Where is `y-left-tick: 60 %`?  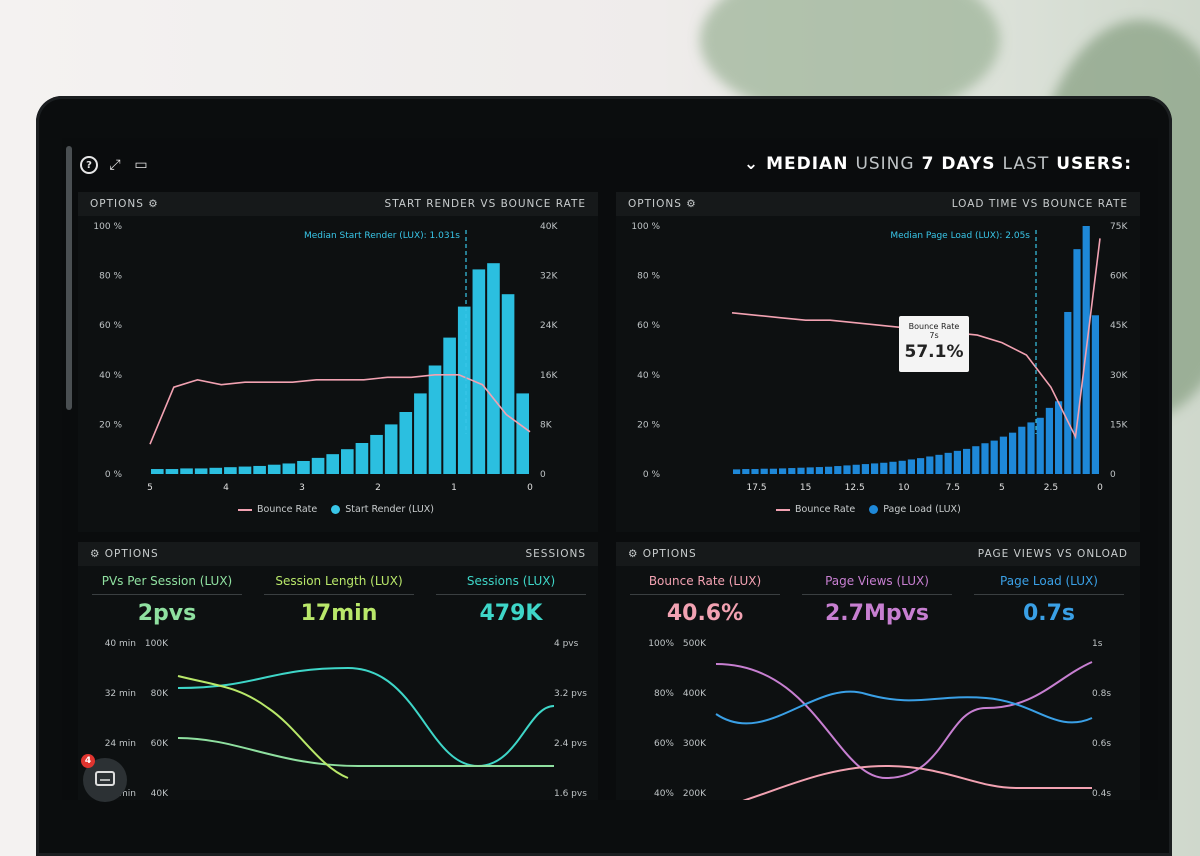 y-left-tick: 60 % is located at coordinates (648, 326).